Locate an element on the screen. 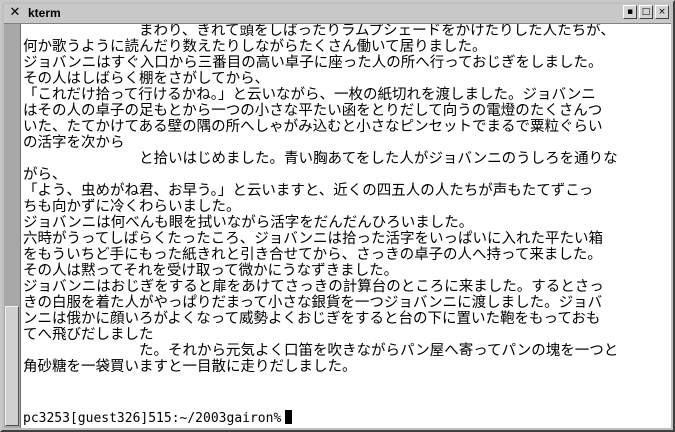 The height and width of the screenshot is (432, 675). minimize-button: ▪ is located at coordinates (630, 12).